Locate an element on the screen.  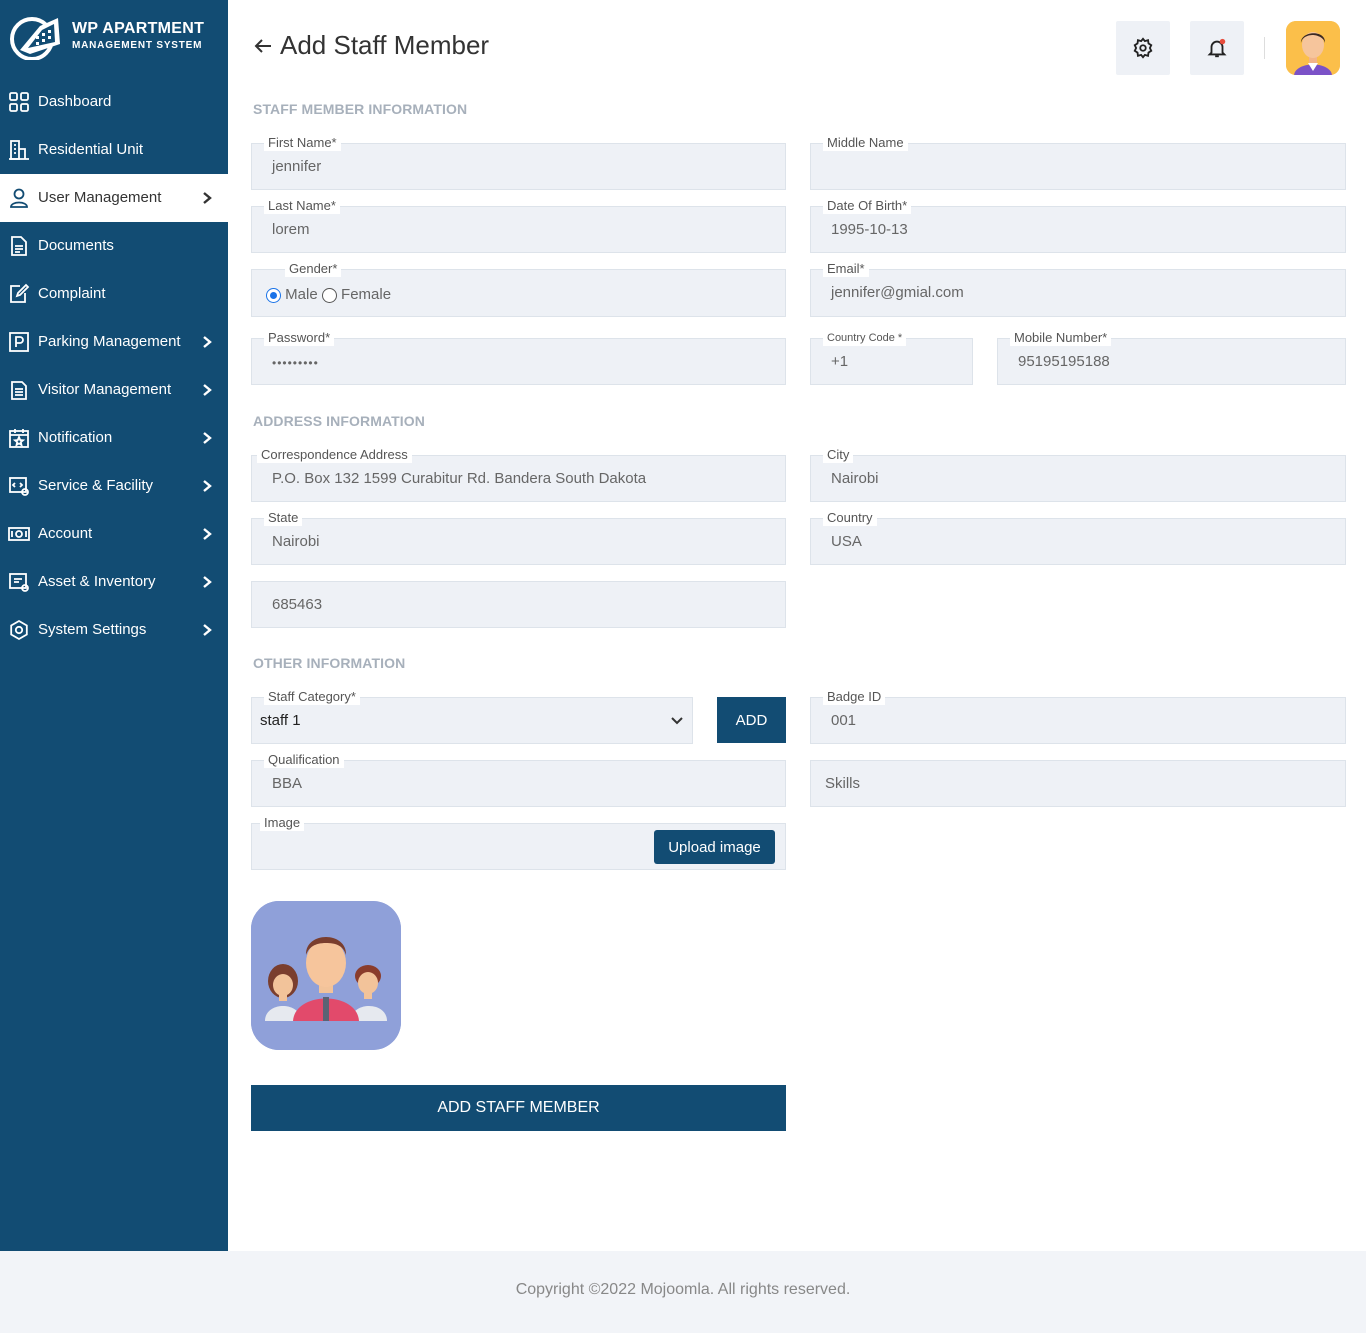
sidebar-item-label: Notification is located at coordinates (75, 437).